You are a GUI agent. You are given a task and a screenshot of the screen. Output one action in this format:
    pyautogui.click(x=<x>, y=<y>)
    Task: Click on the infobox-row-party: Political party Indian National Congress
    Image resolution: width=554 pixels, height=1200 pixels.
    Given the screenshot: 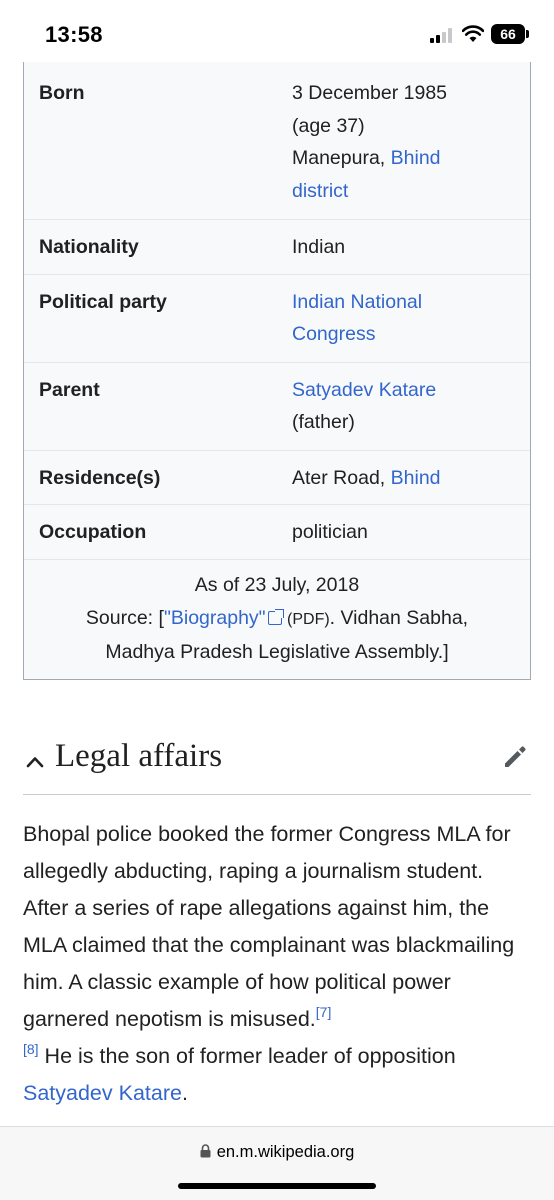 What is the action you would take?
    pyautogui.click(x=277, y=317)
    